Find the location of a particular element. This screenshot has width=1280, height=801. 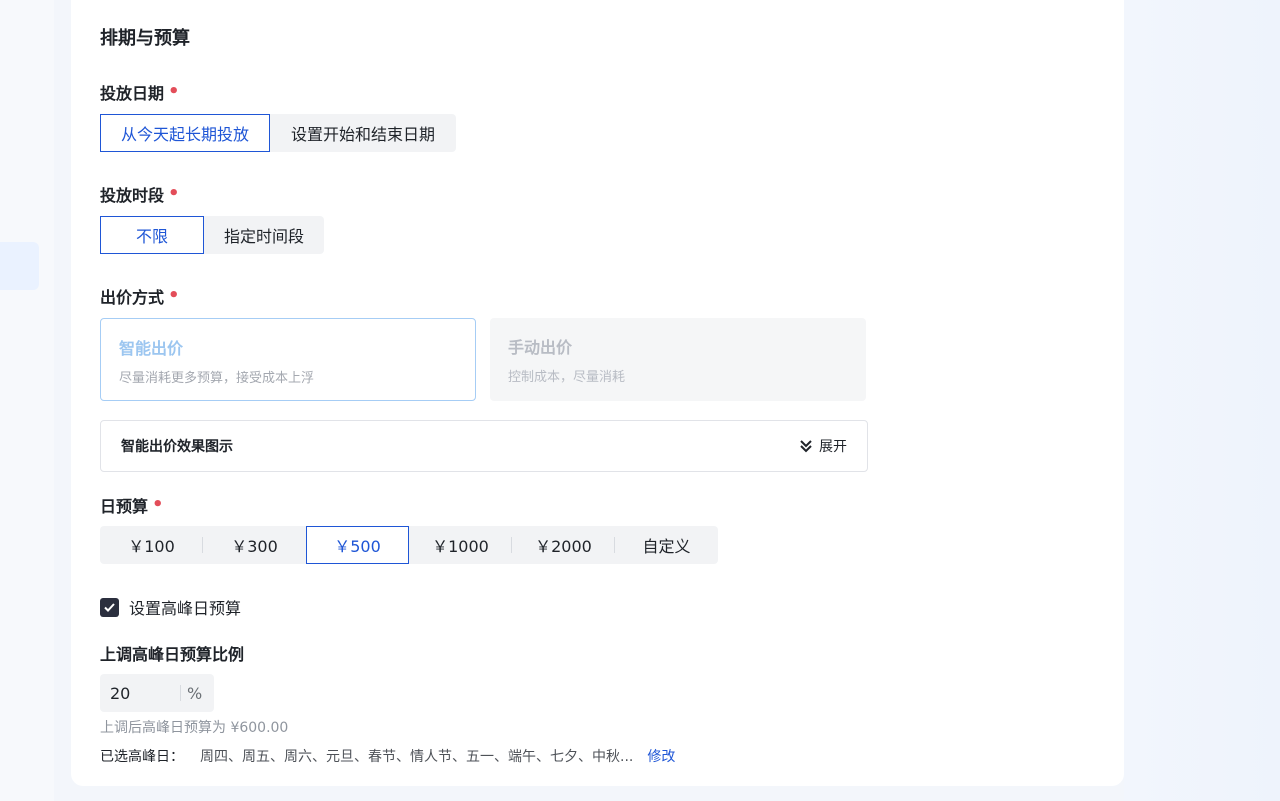

right-panel-background is located at coordinates (1202, 400).